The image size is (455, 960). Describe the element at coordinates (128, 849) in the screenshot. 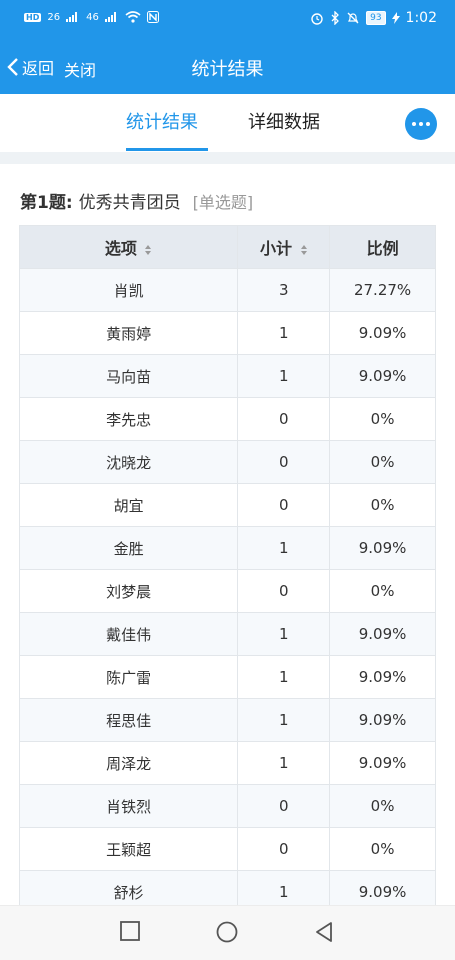

I see `option-cell: 王颖超` at that location.